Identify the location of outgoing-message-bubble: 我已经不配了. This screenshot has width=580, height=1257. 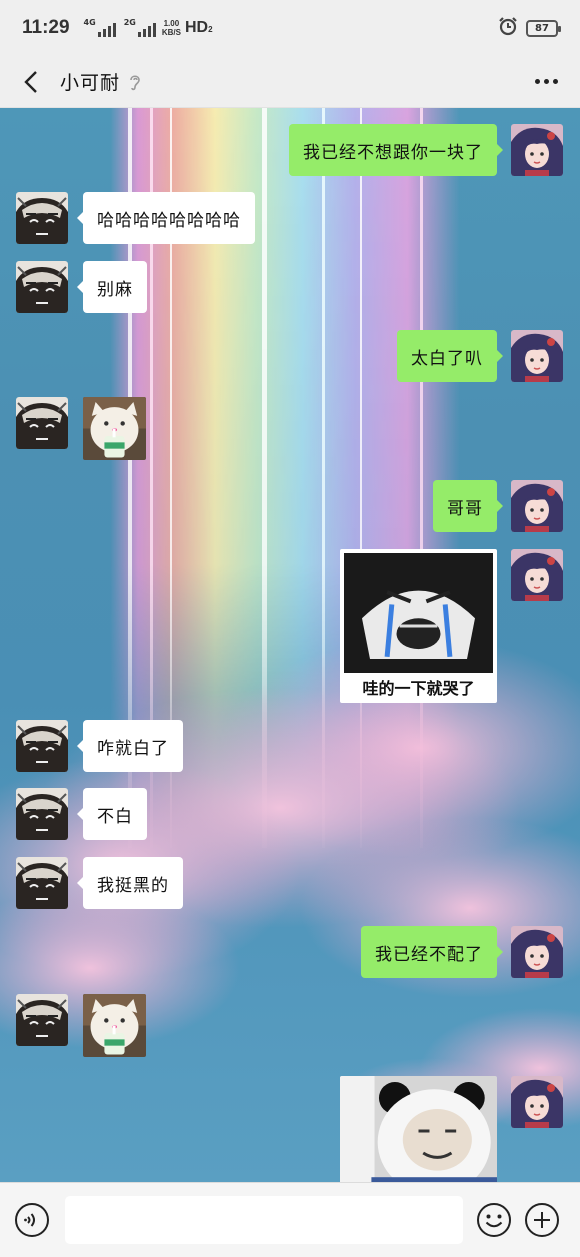
(432, 952).